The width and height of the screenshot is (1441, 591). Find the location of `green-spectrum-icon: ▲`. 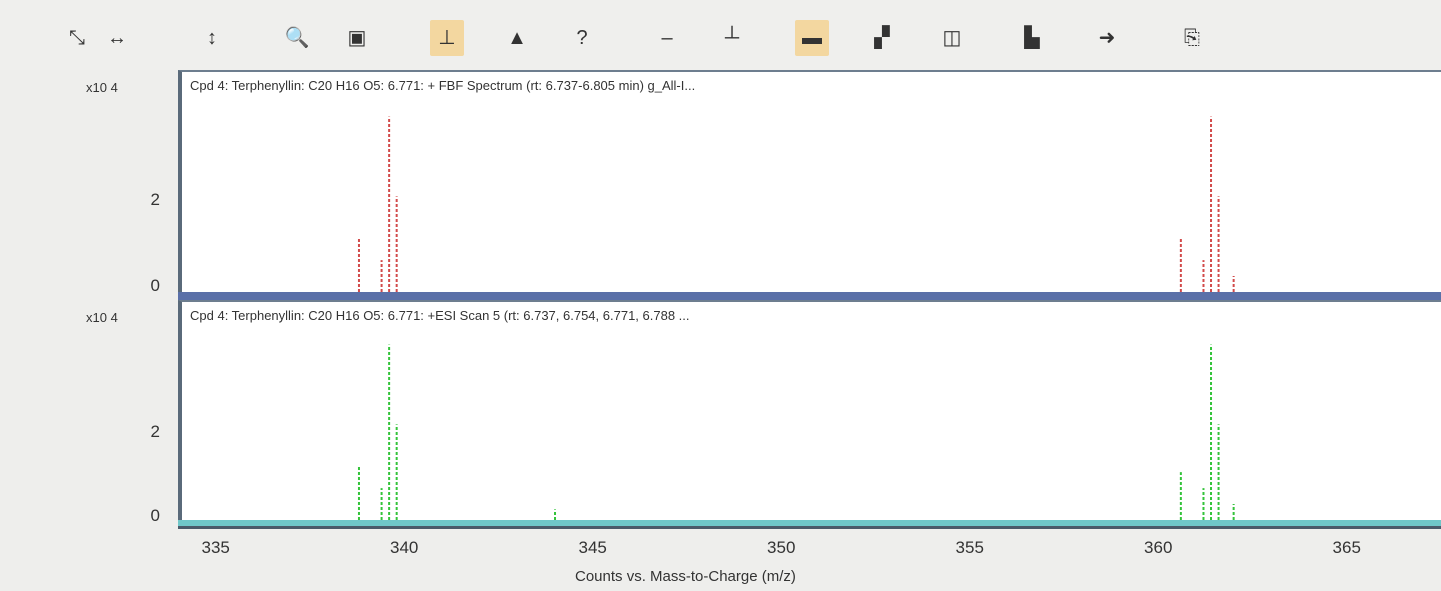

green-spectrum-icon: ▲ is located at coordinates (517, 38).